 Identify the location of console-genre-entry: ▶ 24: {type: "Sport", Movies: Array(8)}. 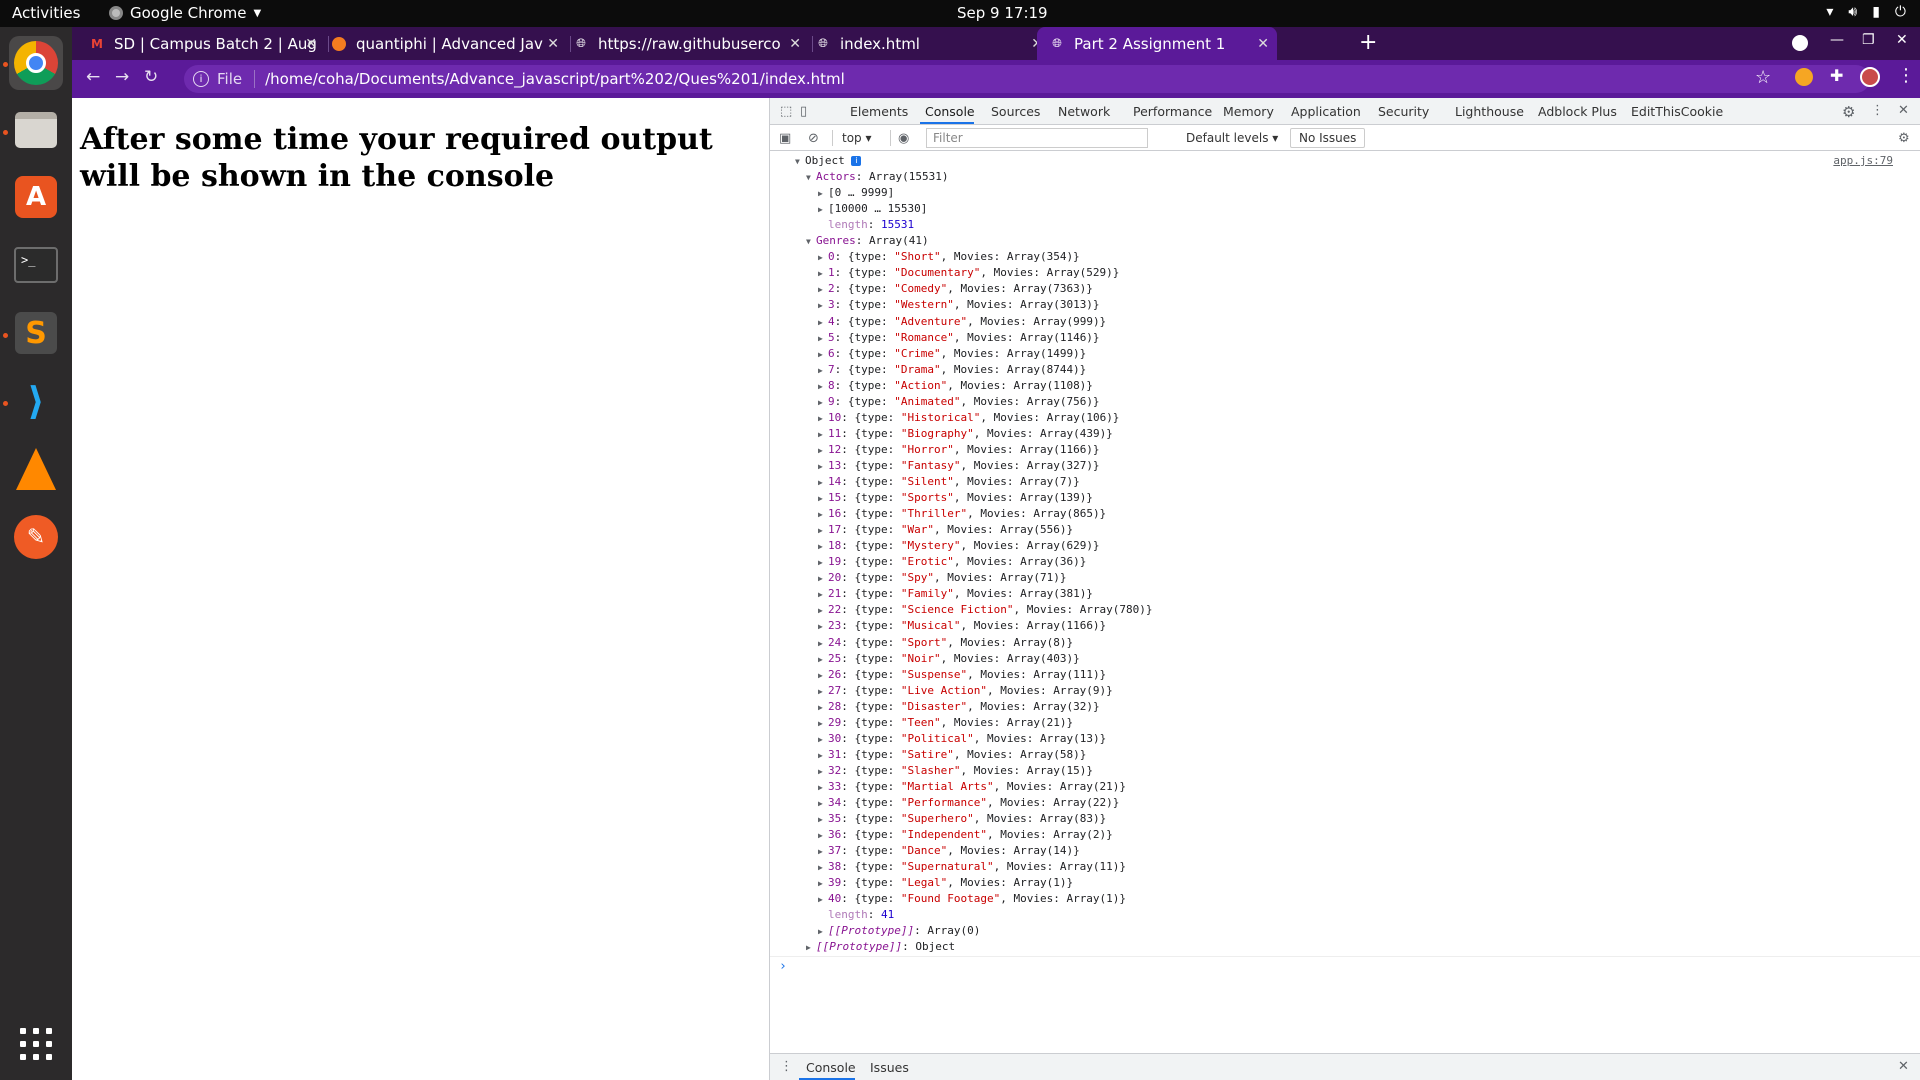
(945, 643).